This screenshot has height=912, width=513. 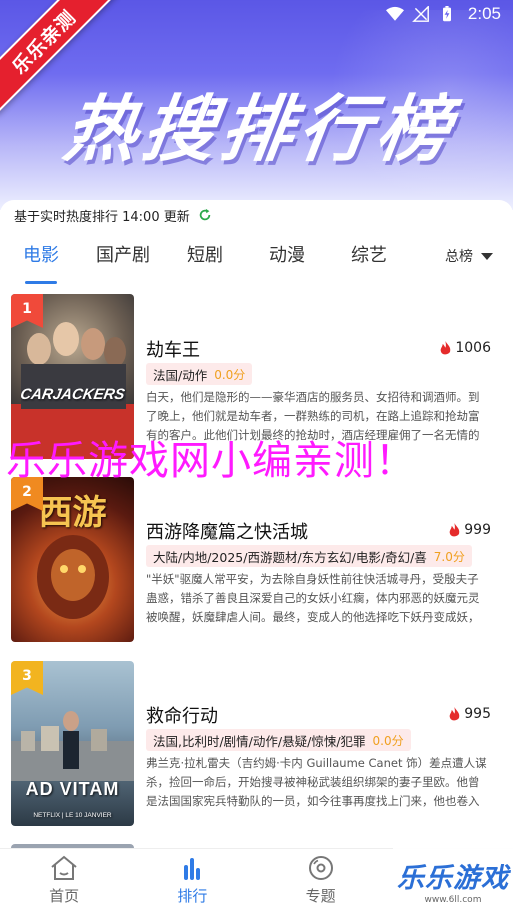 I want to click on poster-title: CARJACKERS, so click(x=72, y=394).